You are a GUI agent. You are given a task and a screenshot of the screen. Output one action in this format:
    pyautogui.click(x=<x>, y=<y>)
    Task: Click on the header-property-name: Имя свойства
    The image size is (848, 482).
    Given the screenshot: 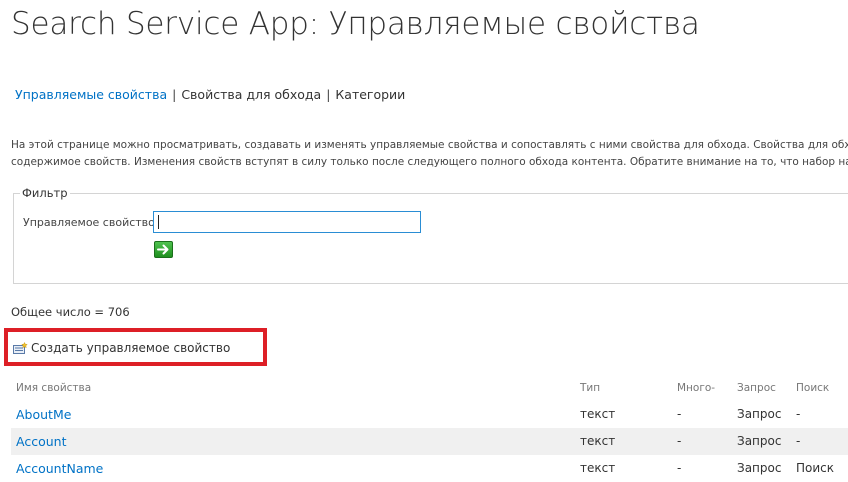 What is the action you would take?
    pyautogui.click(x=53, y=388)
    